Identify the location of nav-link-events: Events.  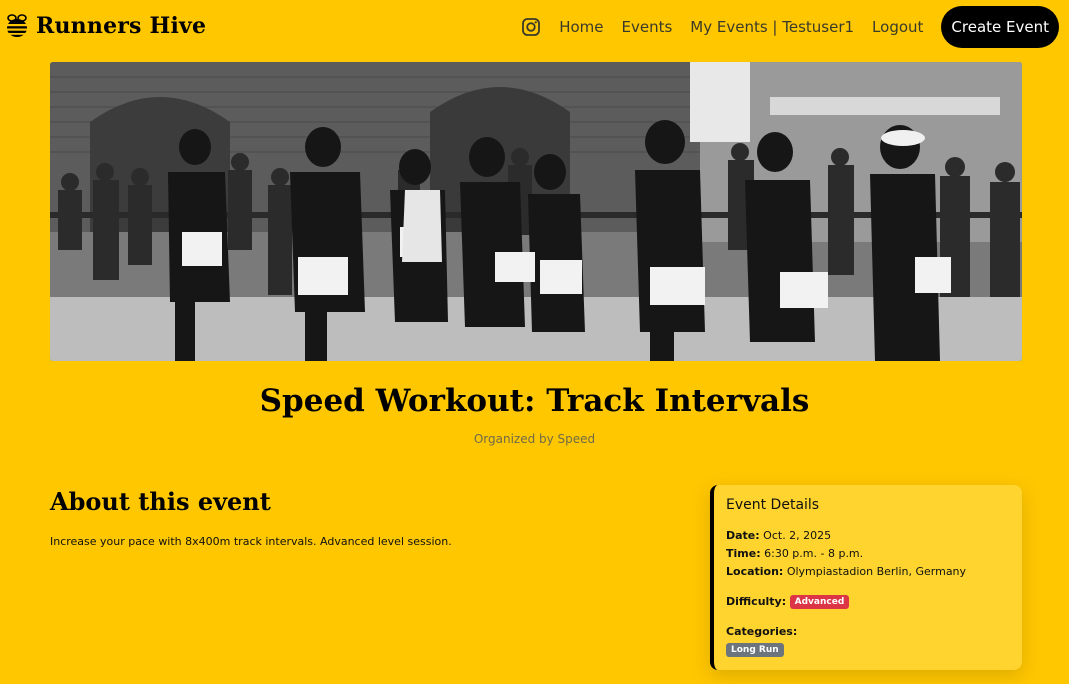
(646, 27).